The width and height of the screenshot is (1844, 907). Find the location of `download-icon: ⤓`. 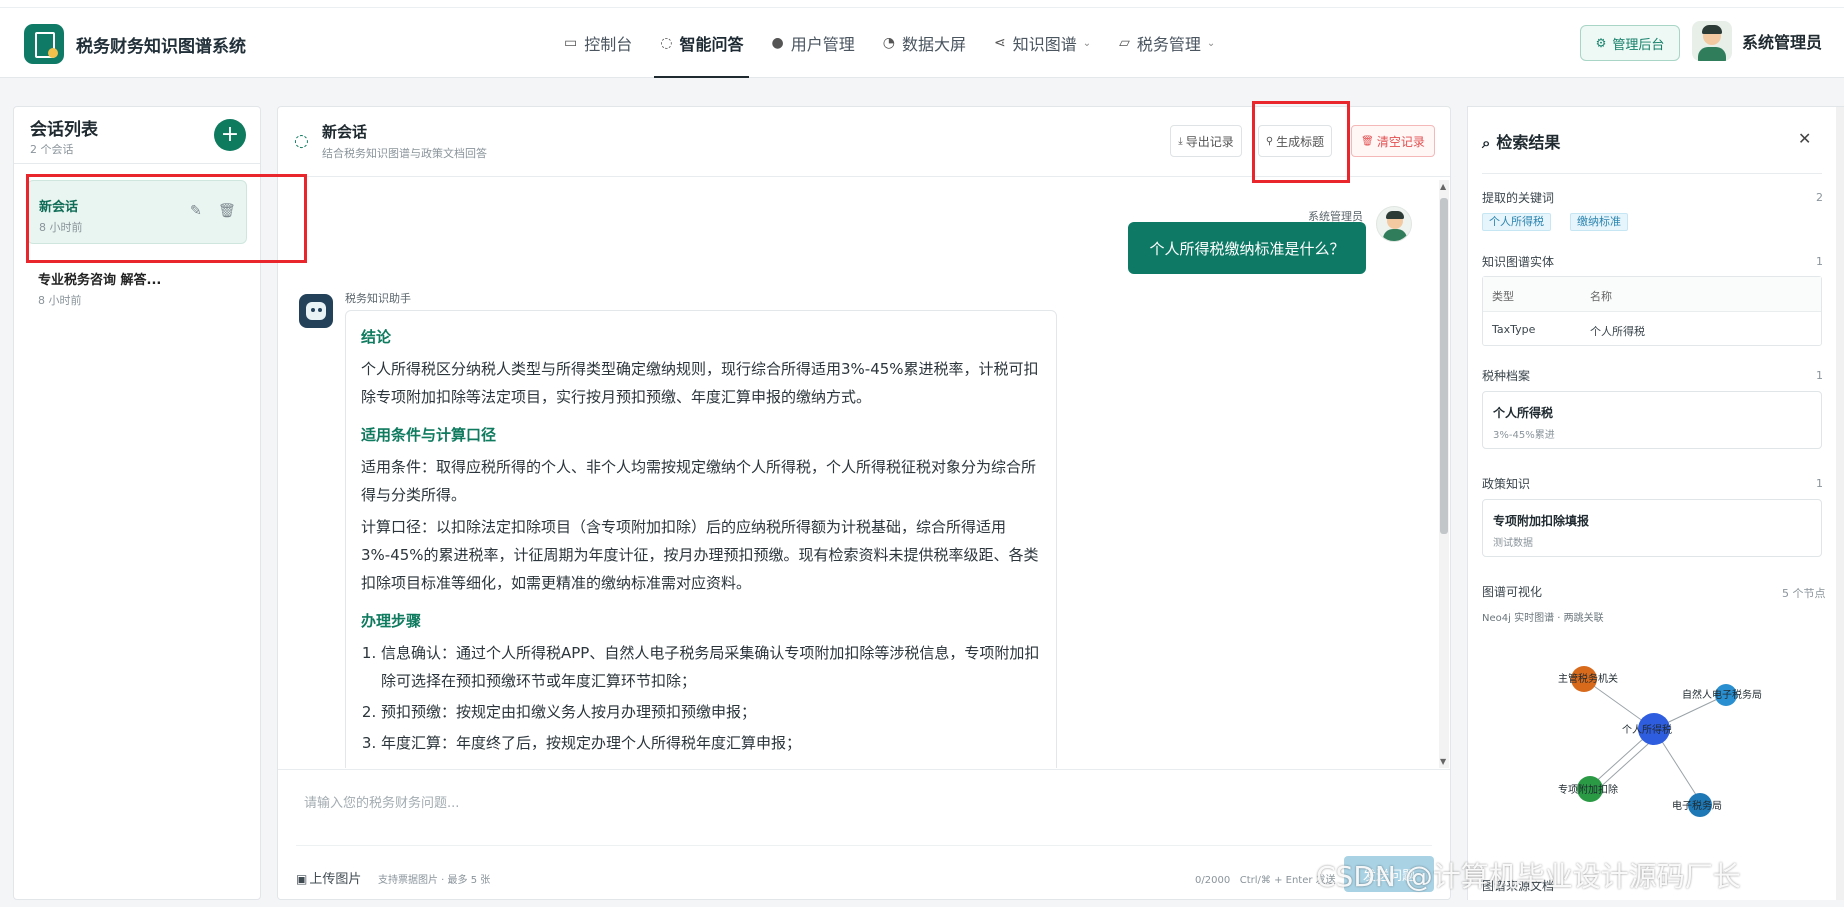

download-icon: ⤓ is located at coordinates (1180, 141).